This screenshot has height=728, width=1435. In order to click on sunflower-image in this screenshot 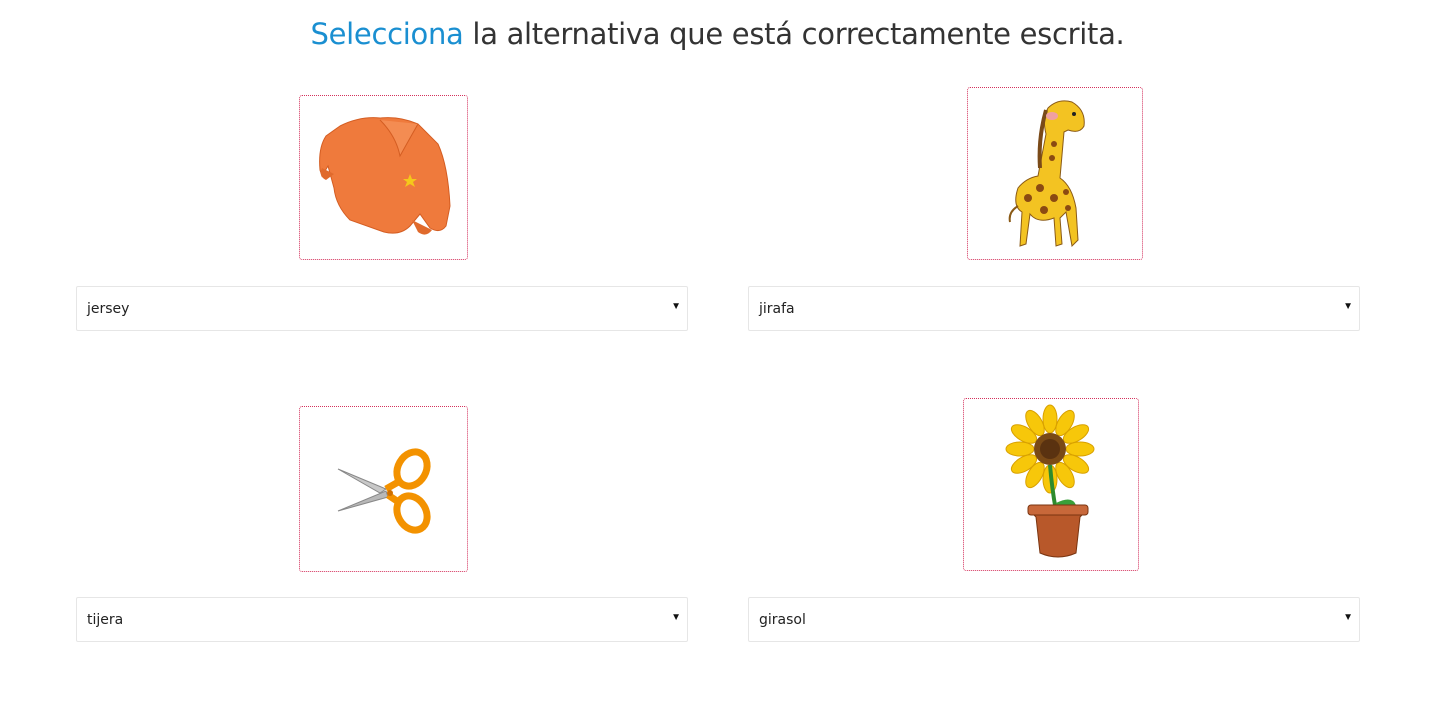, I will do `click(1051, 484)`.